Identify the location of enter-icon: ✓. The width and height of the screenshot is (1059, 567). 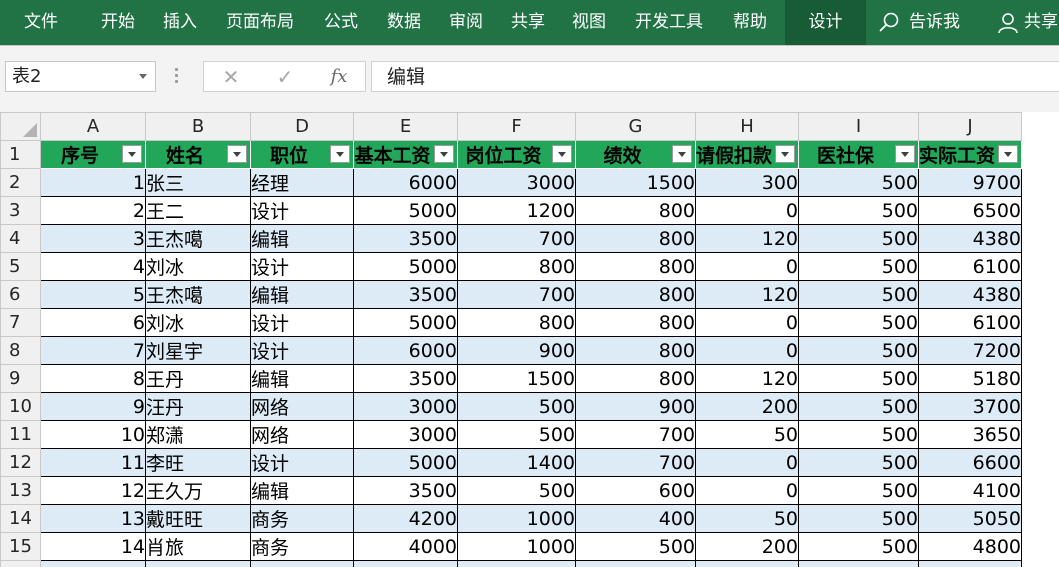
(285, 77).